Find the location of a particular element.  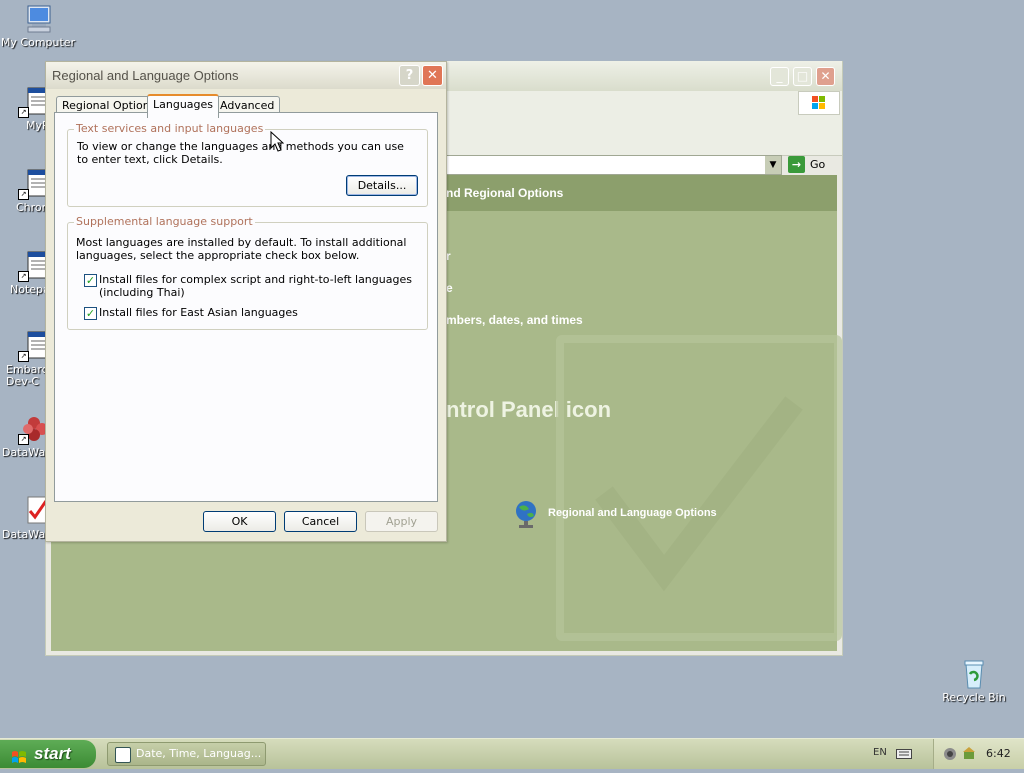

east-asian-label: Install files for East Asian languages is located at coordinates (260, 312).